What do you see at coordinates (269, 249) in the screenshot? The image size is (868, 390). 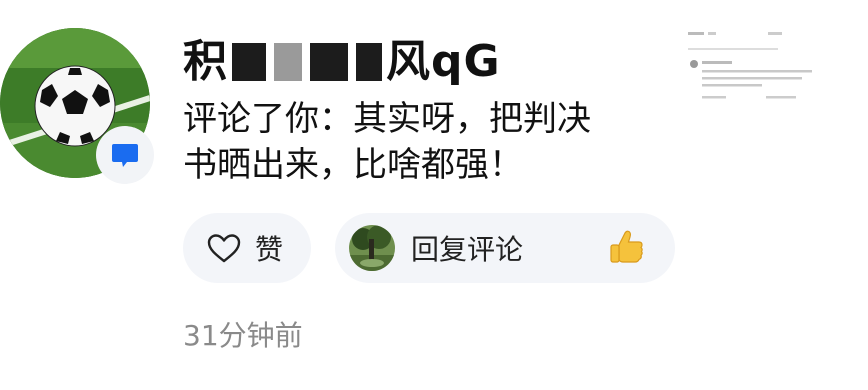 I see `like-label: 赞` at bounding box center [269, 249].